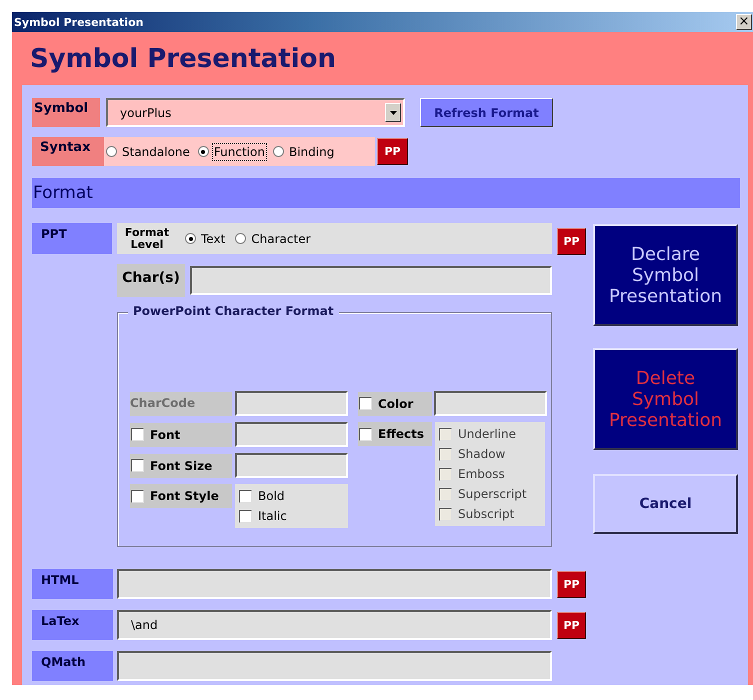  Describe the element at coordinates (156, 152) in the screenshot. I see `radio-label: Standalone` at that location.